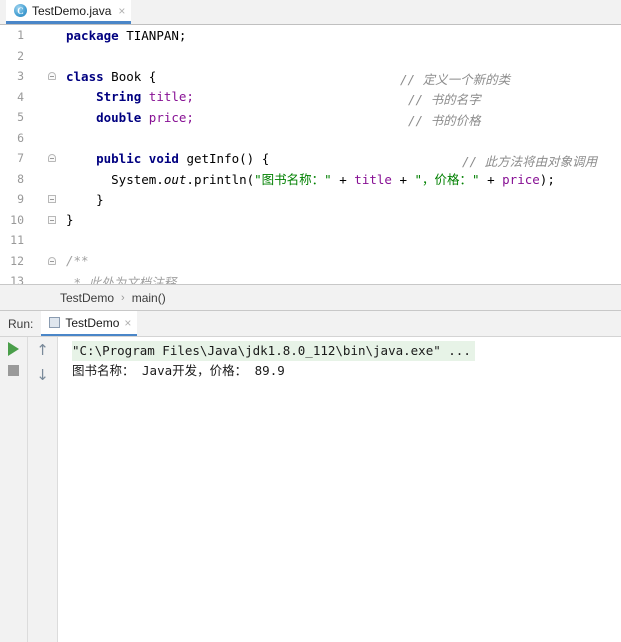  Describe the element at coordinates (17, 260) in the screenshot. I see `line-number: 12` at that location.